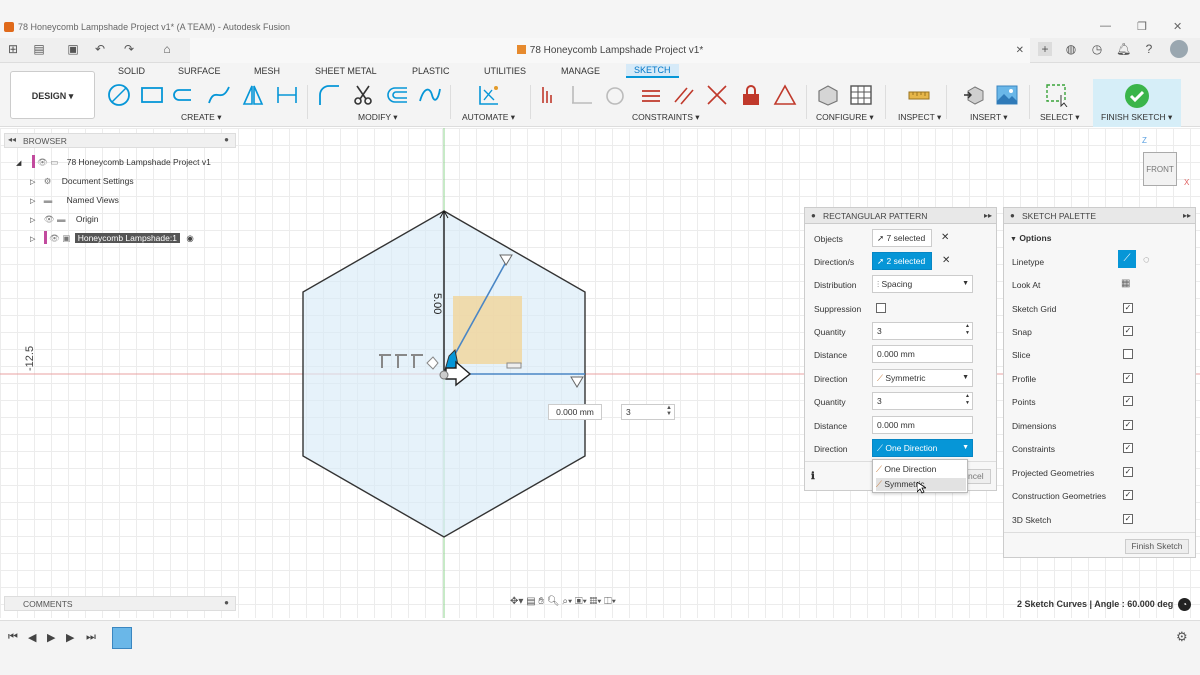 Image resolution: width=1200 pixels, height=675 pixels. Describe the element at coordinates (119, 95) in the screenshot. I see `circle-tool-icon` at that location.